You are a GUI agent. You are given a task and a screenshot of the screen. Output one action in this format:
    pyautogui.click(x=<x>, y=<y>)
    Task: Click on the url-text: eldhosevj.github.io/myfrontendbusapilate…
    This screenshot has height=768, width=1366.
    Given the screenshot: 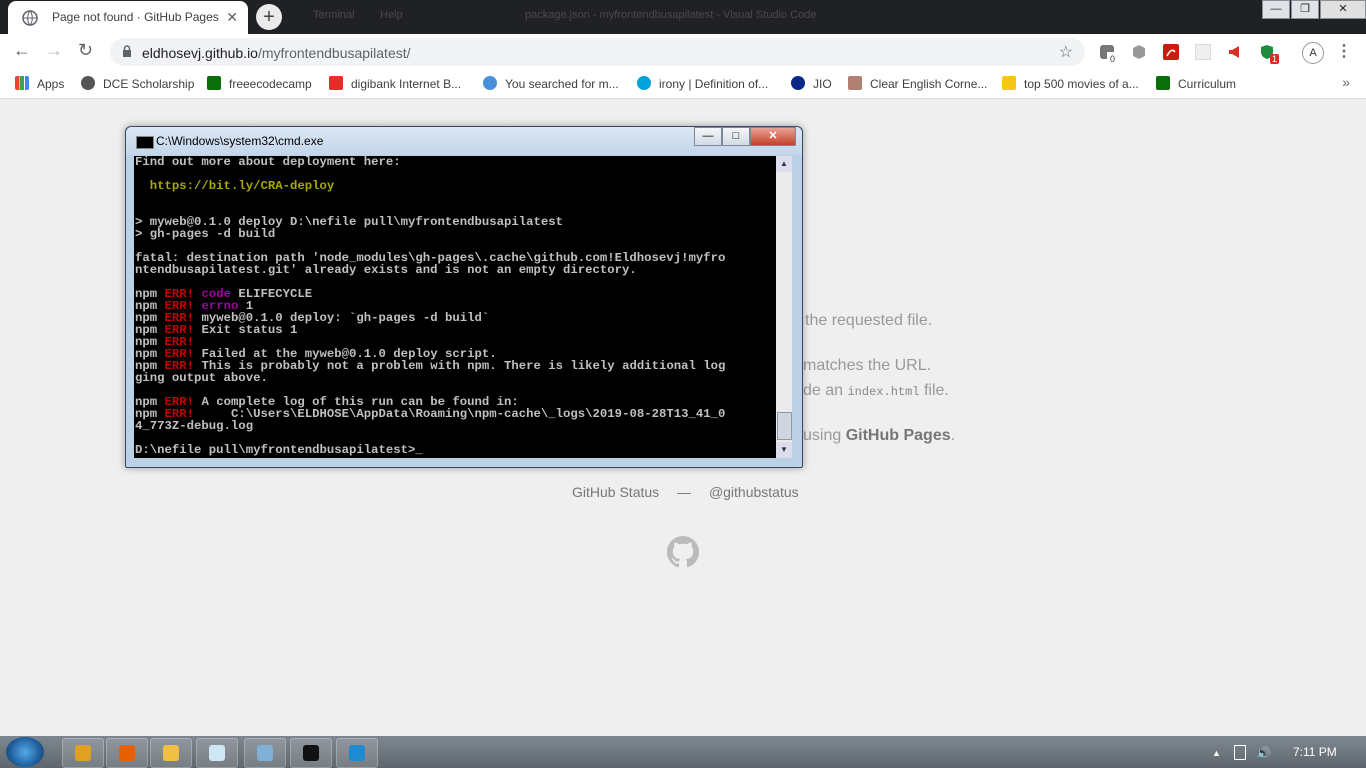 What is the action you would take?
    pyautogui.click(x=276, y=53)
    